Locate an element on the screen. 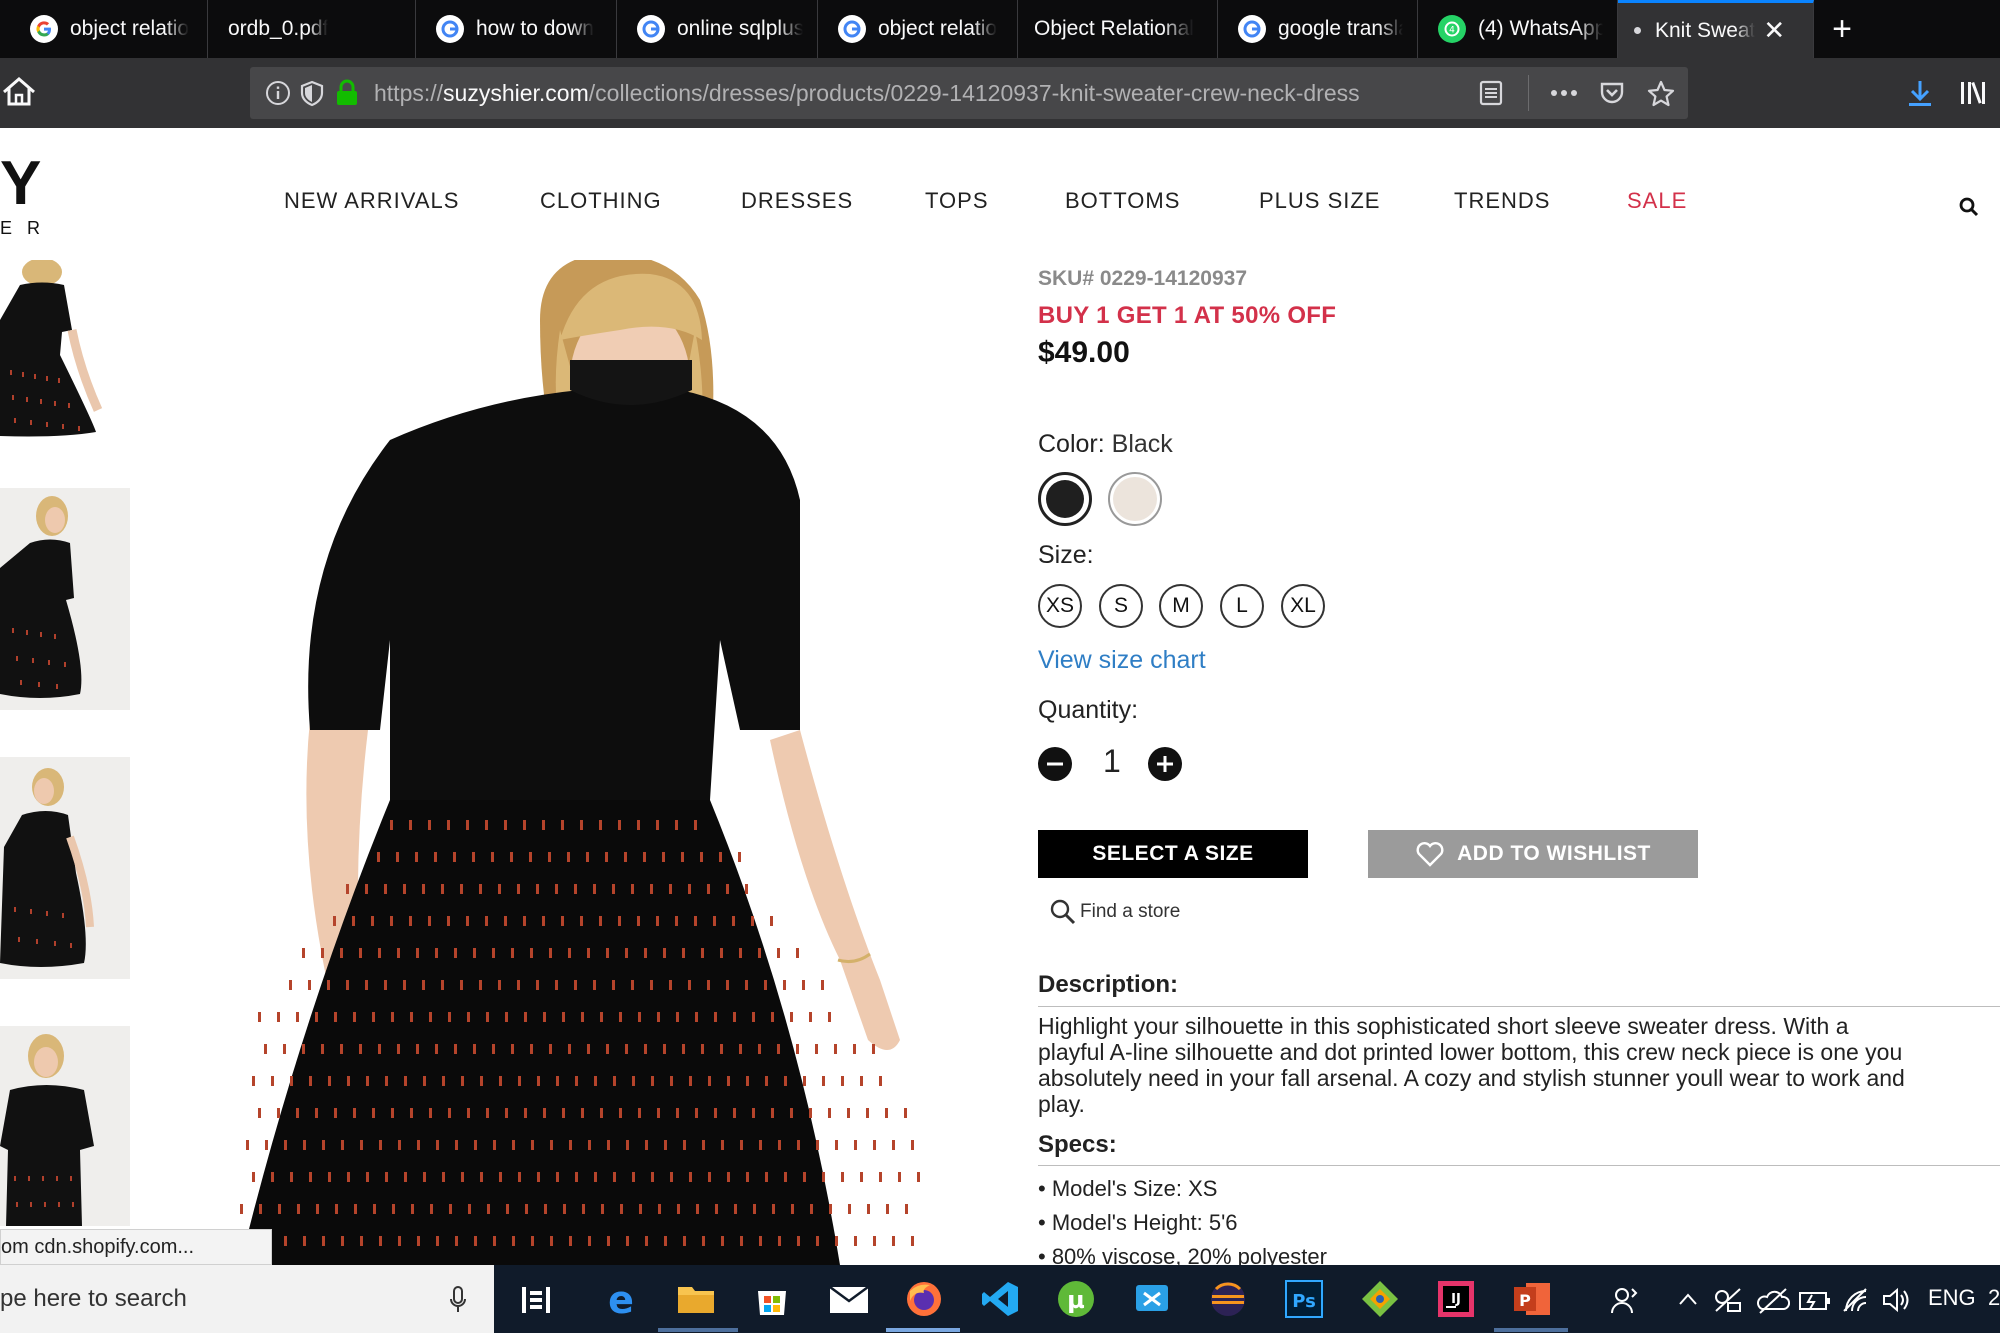 This screenshot has width=2000, height=1333. quantity-value: 1 is located at coordinates (1112, 761).